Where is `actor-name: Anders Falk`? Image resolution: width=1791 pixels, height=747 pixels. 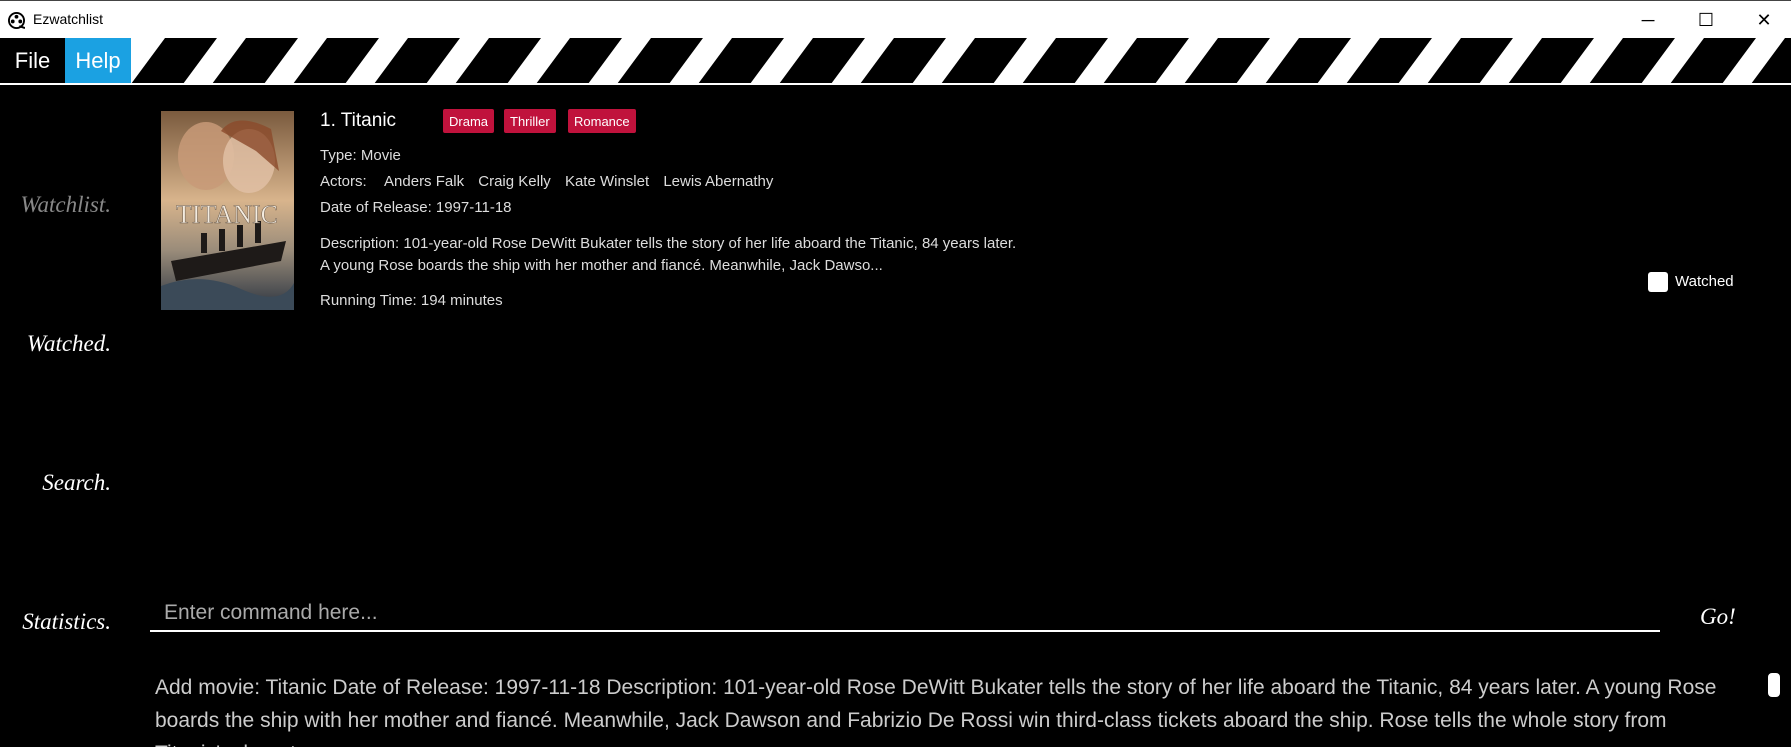 actor-name: Anders Falk is located at coordinates (424, 181).